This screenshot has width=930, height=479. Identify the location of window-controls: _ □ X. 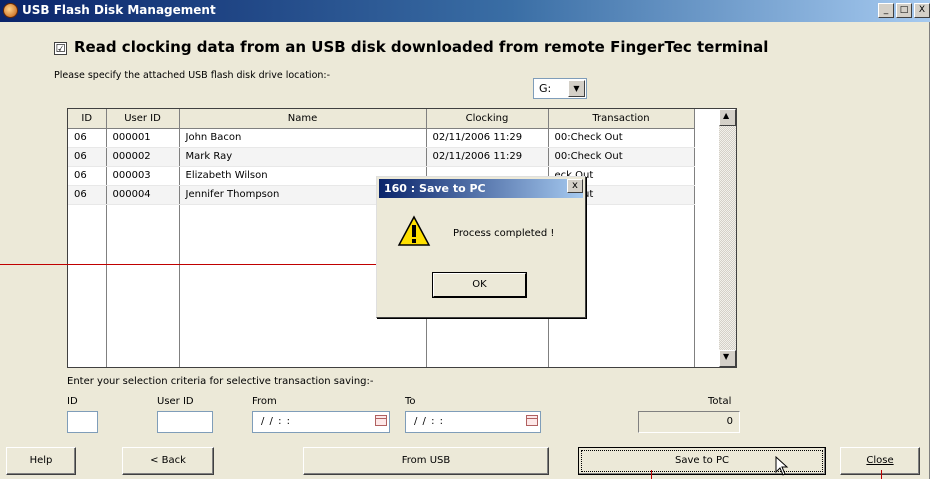
(904, 10).